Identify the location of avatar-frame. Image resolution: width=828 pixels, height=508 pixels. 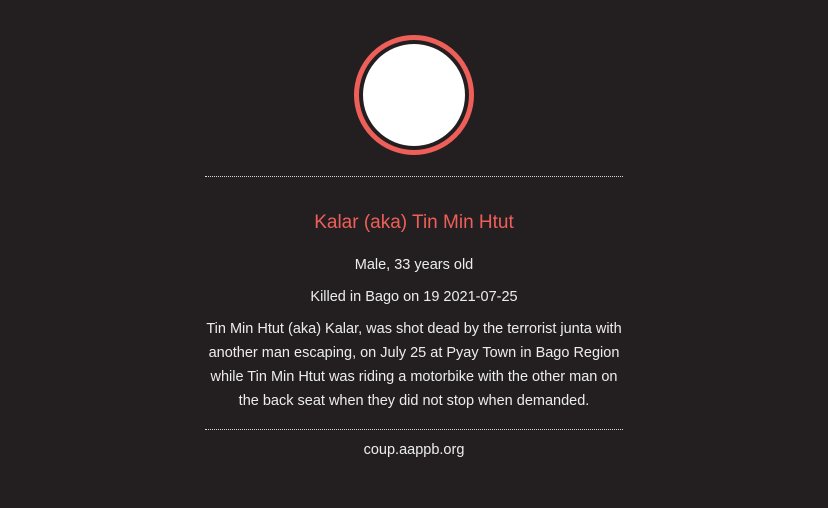
(414, 95).